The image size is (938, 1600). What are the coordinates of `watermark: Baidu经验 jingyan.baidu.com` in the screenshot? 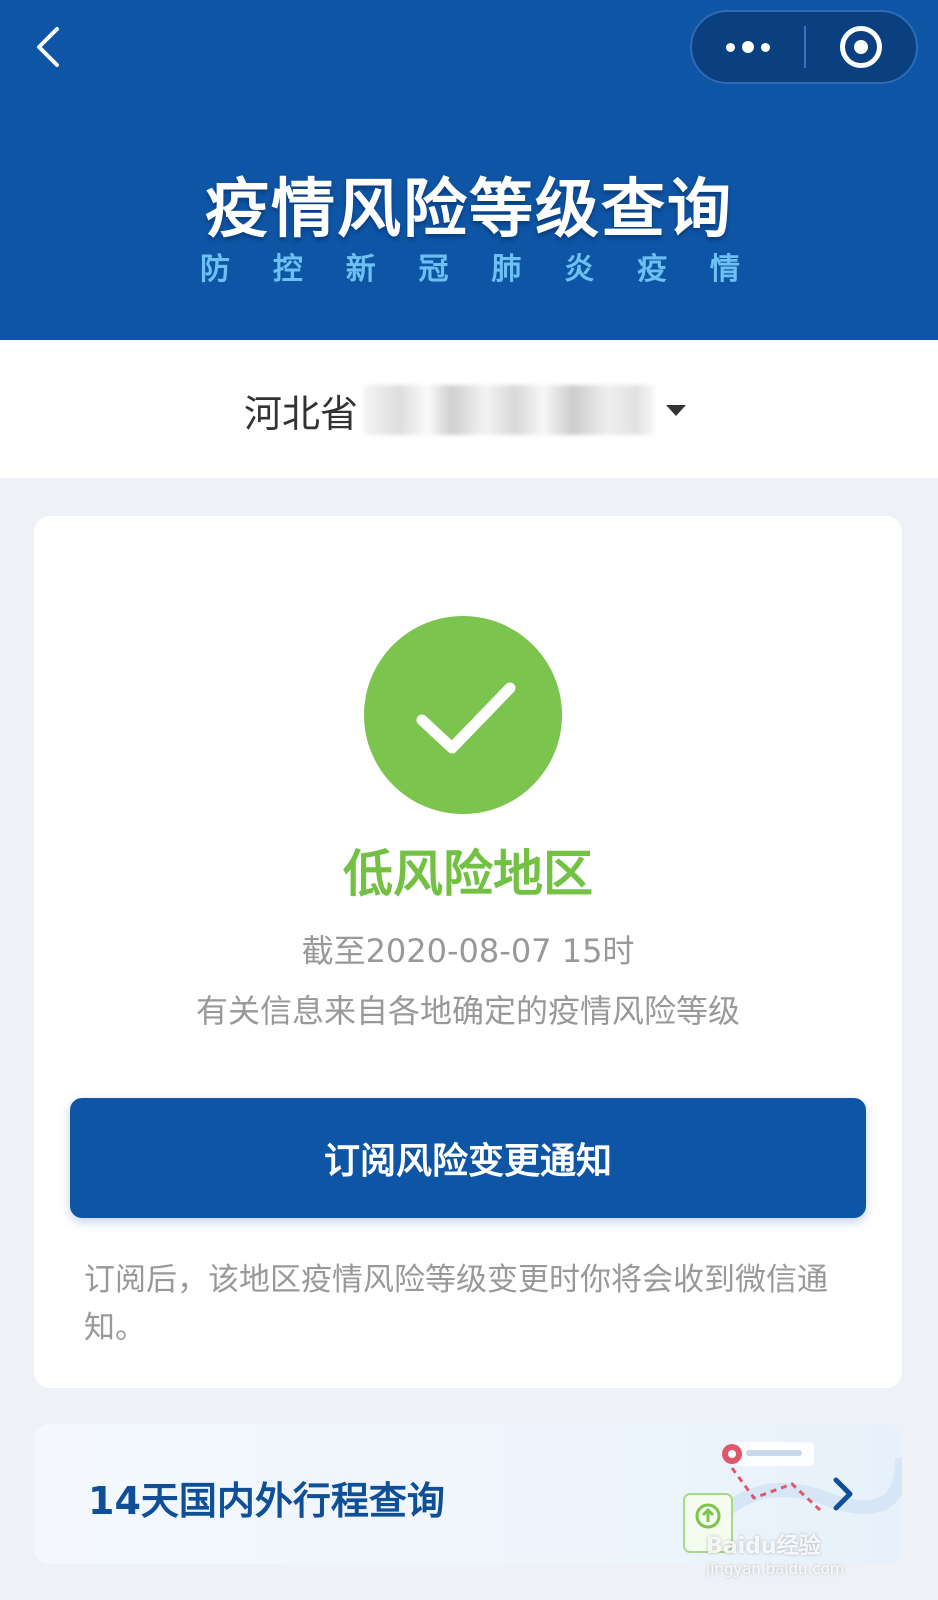 It's located at (806, 1553).